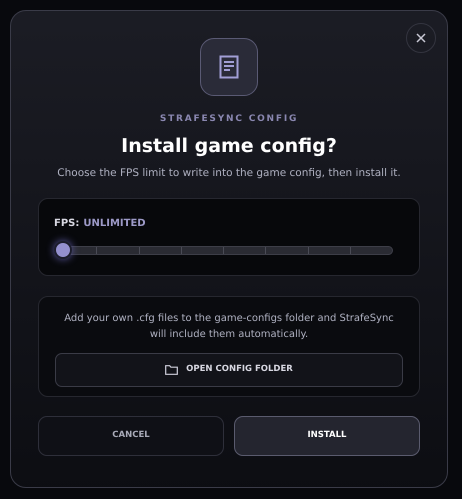 This screenshot has height=499, width=462. I want to click on dialog-title: Install game config?, so click(229, 146).